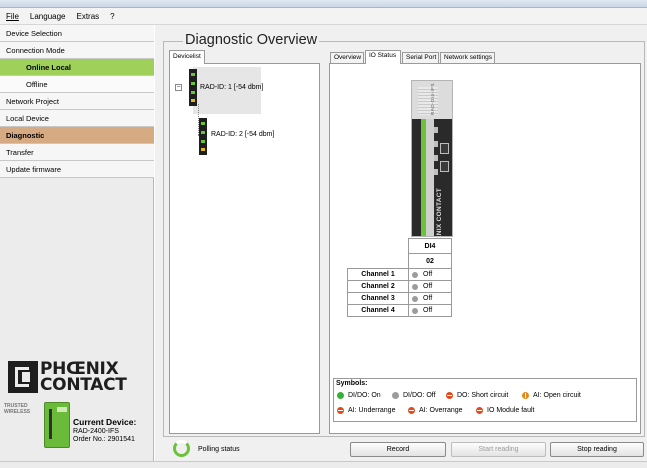 The height and width of the screenshot is (468, 647). What do you see at coordinates (372, 410) in the screenshot?
I see `legend-label: AI: Underrange` at bounding box center [372, 410].